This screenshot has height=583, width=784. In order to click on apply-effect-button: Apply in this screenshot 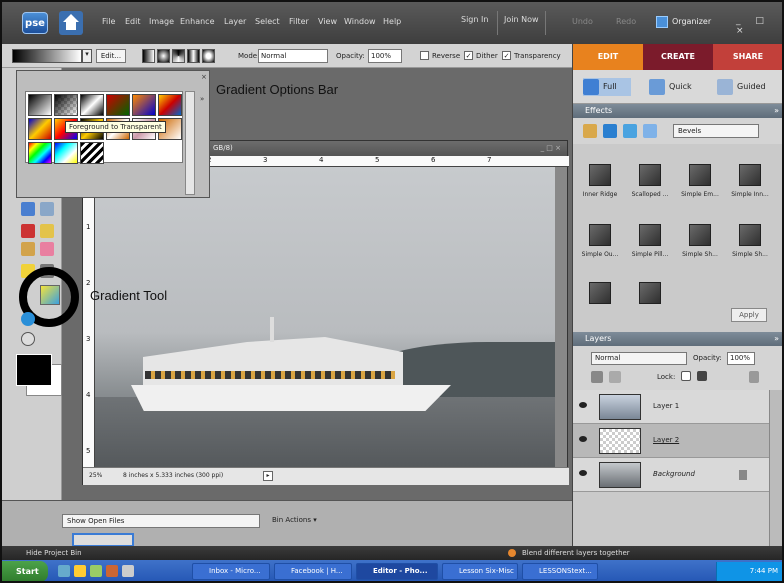, I will do `click(749, 315)`.